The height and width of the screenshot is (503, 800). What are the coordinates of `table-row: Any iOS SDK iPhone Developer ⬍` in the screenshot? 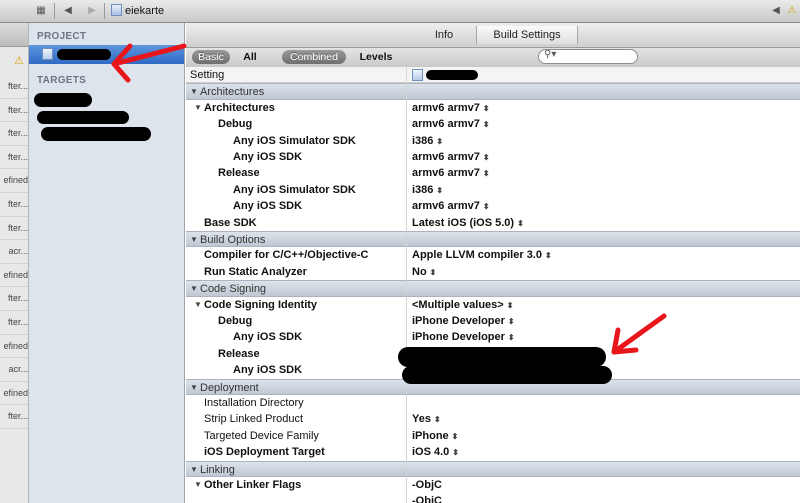 It's located at (493, 337).